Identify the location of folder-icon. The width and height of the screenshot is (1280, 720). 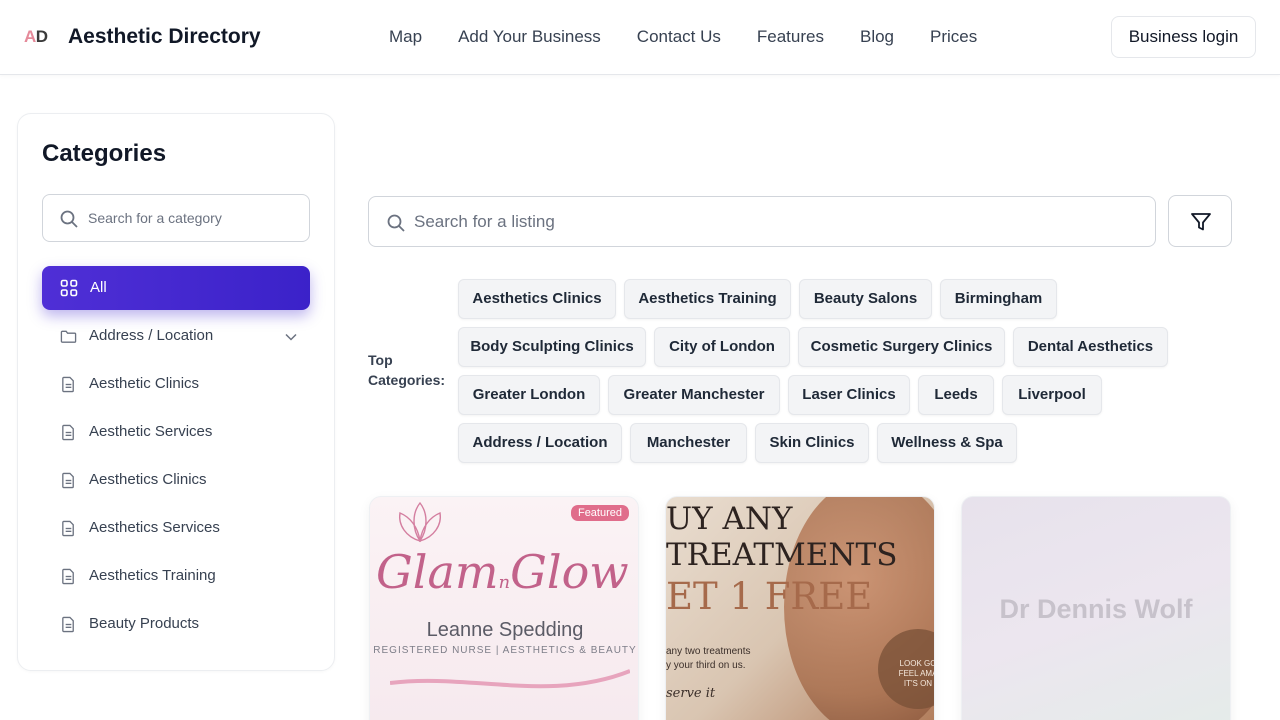
(68, 336).